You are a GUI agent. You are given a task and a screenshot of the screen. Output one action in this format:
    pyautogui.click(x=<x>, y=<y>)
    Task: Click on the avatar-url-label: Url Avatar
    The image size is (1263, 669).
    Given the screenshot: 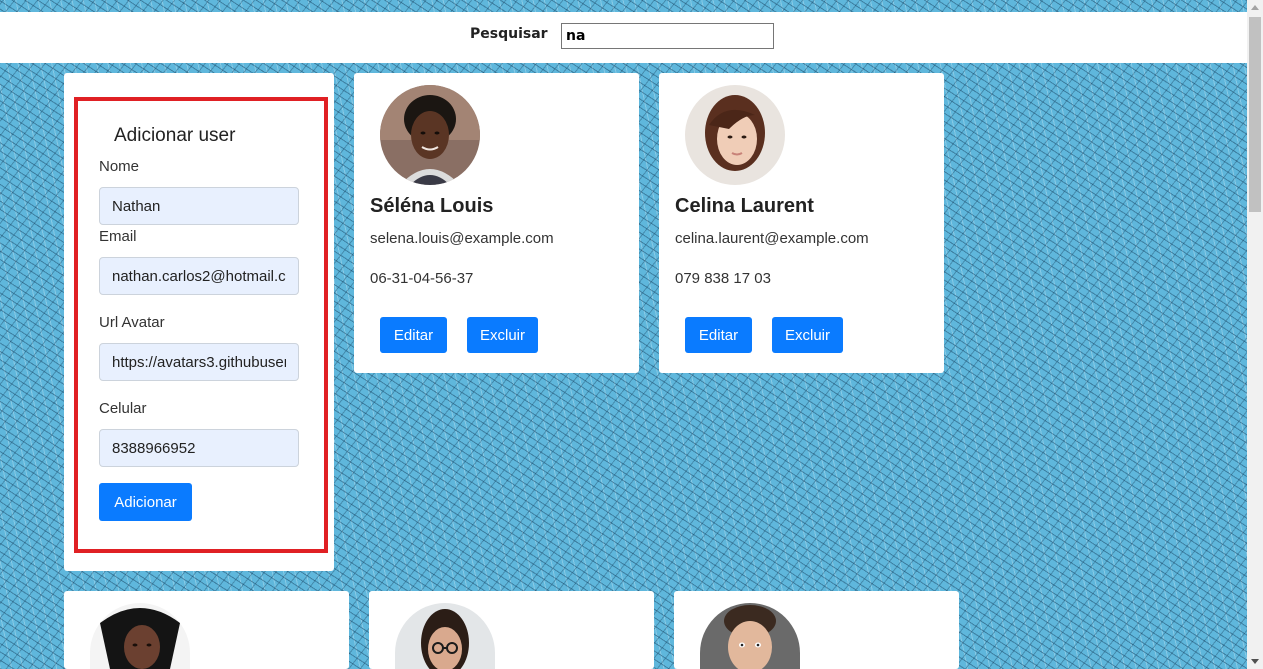 What is the action you would take?
    pyautogui.click(x=132, y=322)
    